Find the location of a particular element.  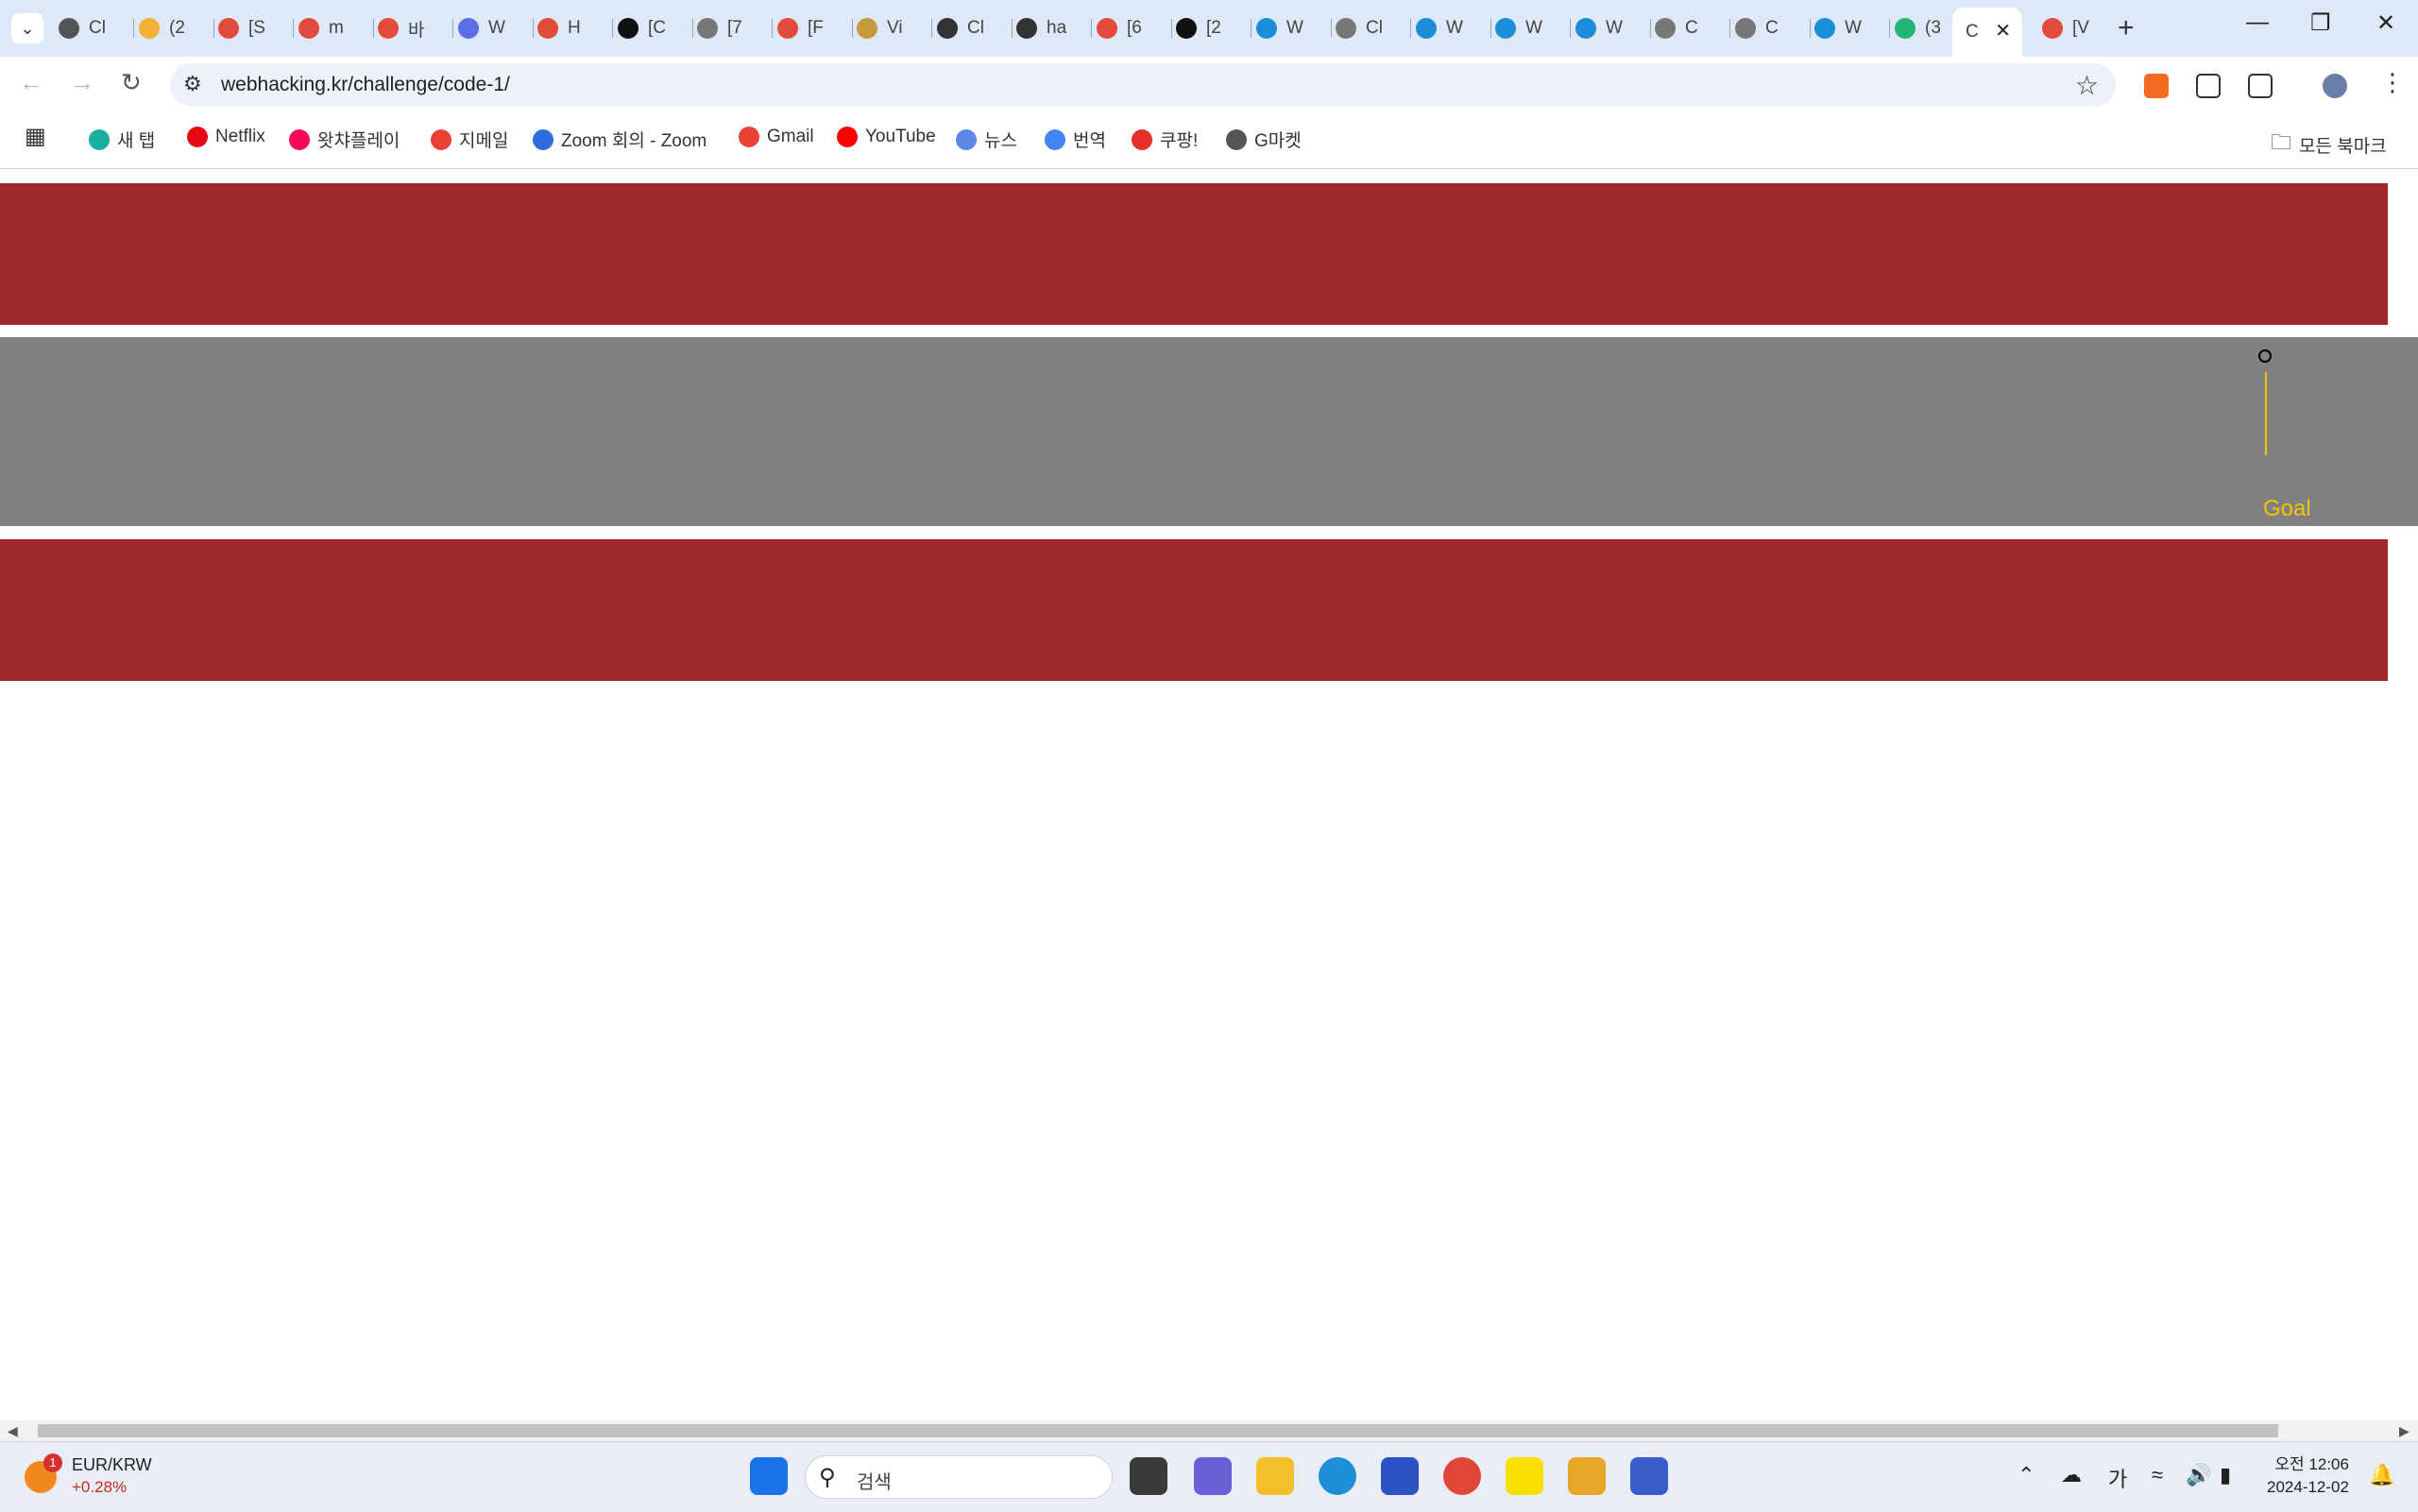

extensions-puzzle-icon is located at coordinates (2260, 86).